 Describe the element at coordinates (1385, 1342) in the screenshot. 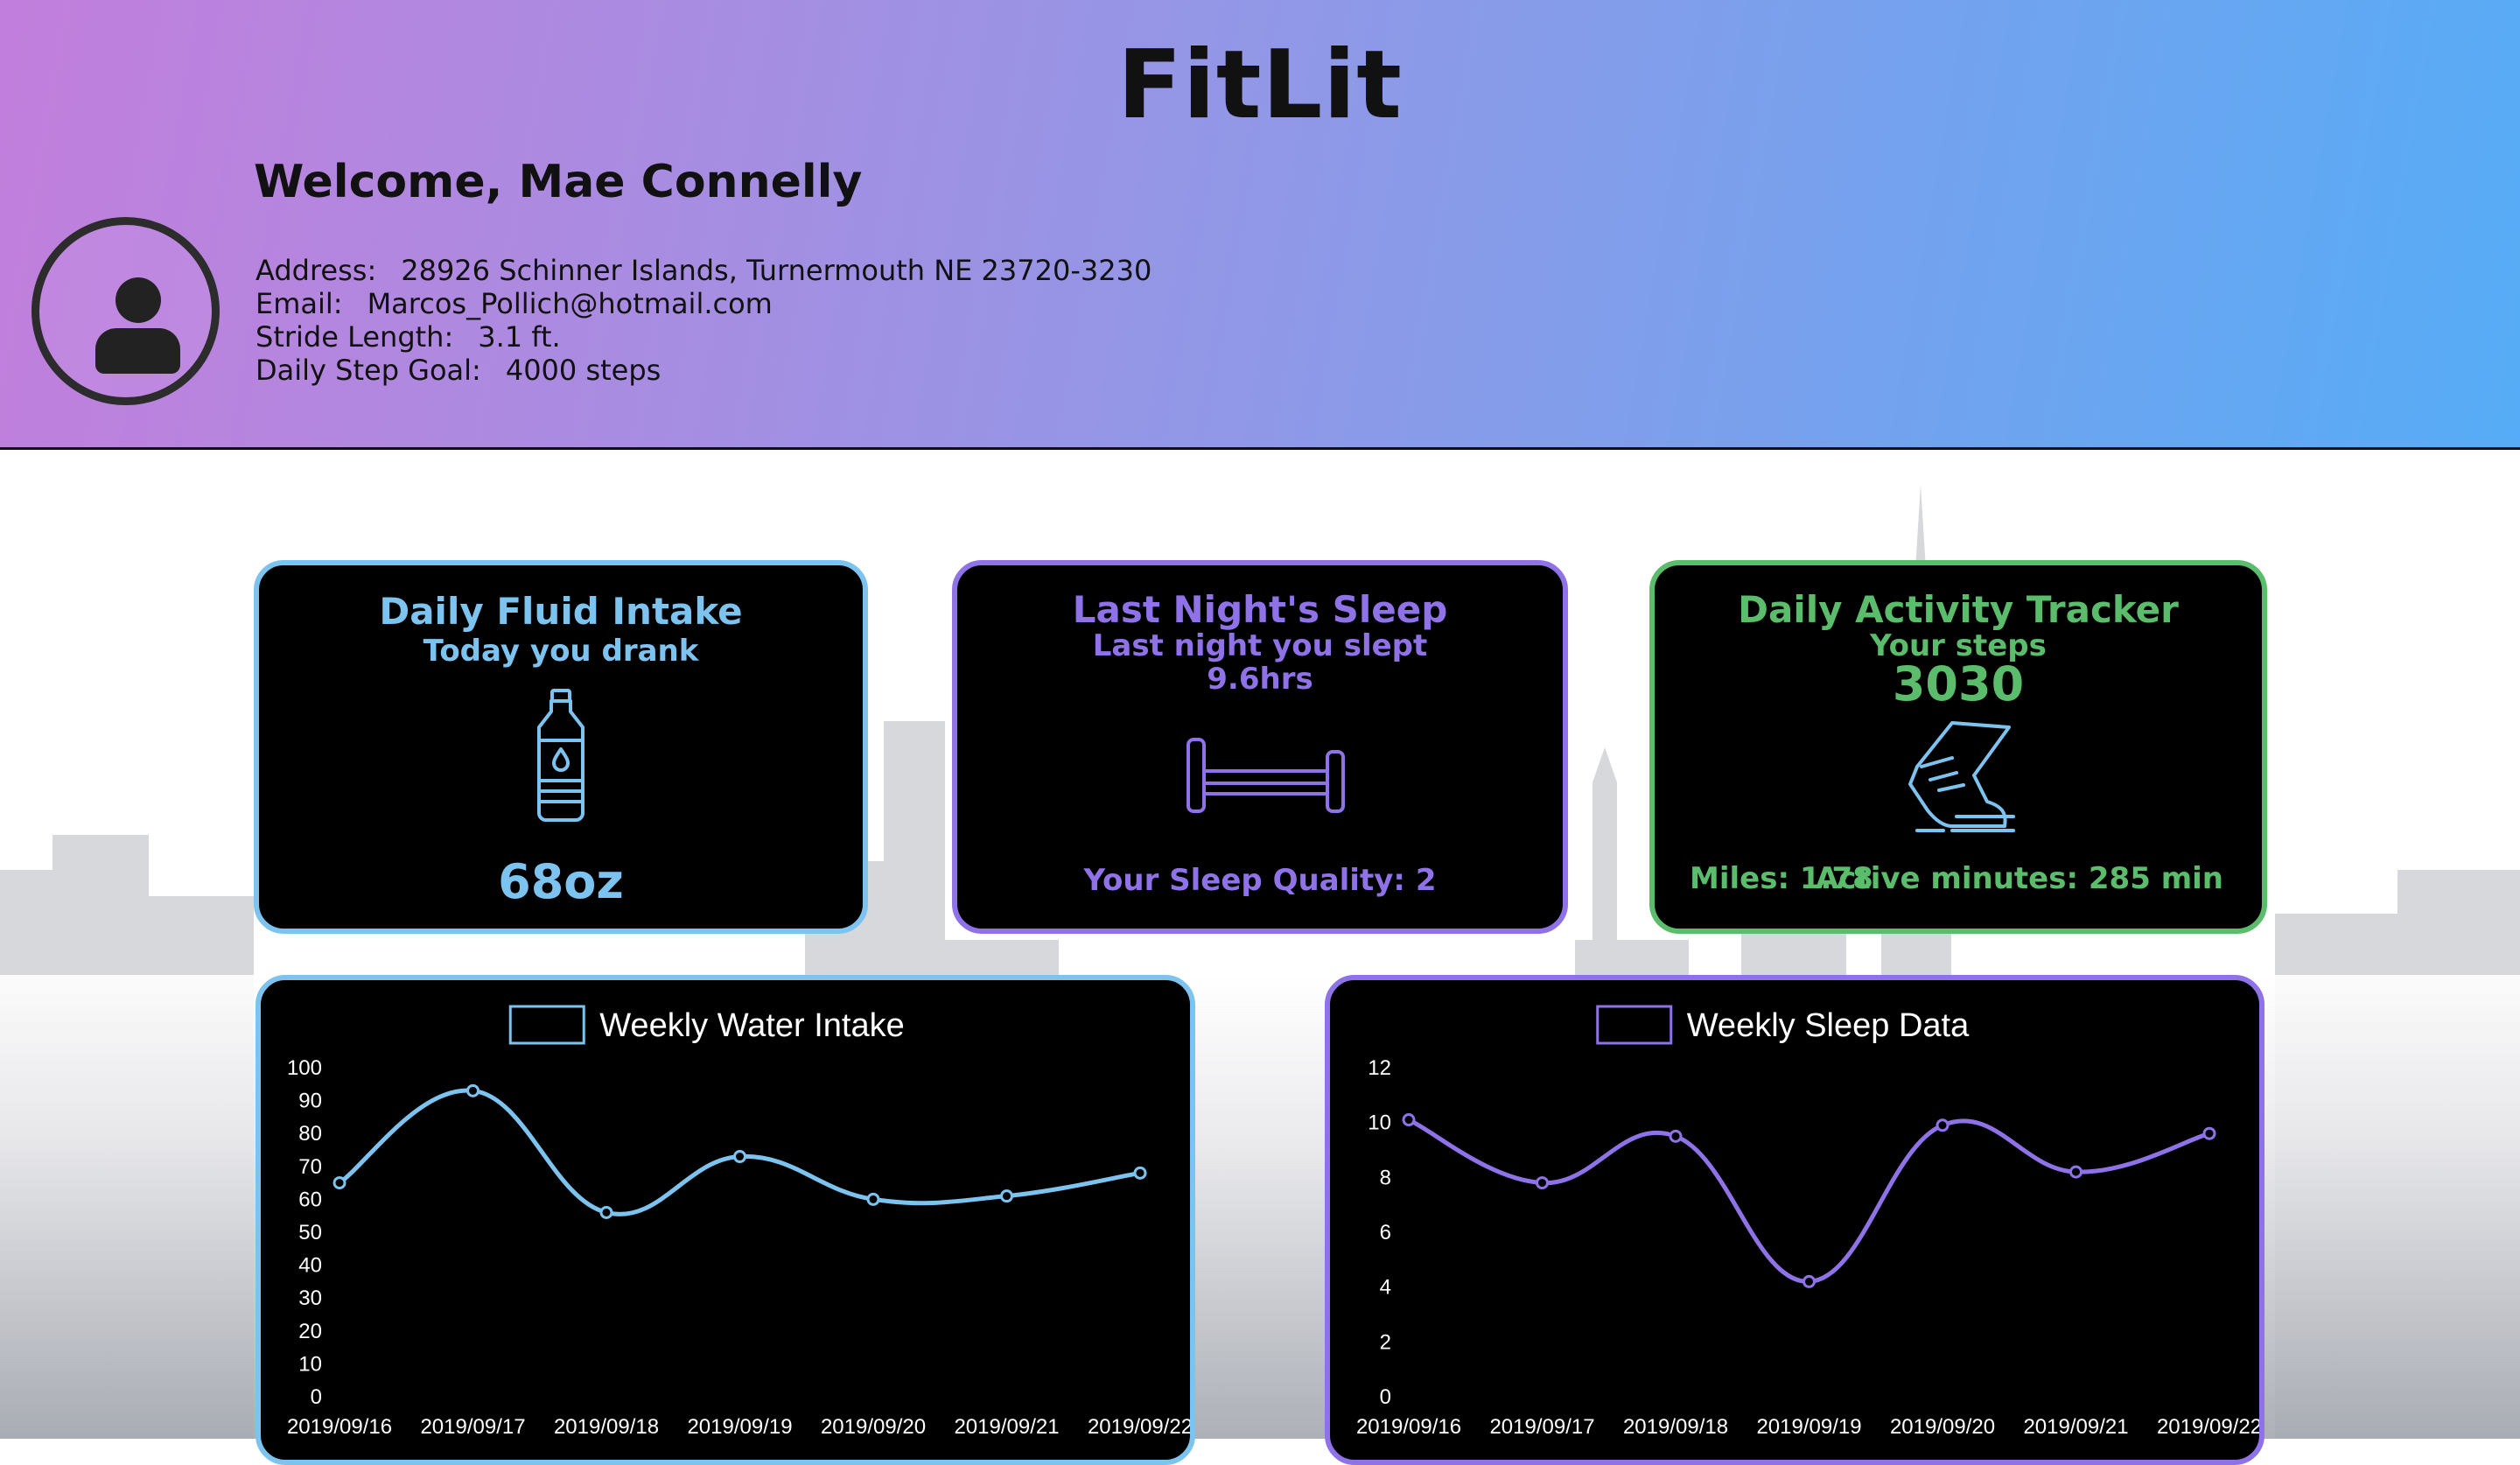

I see `y-tick-label: 2` at that location.